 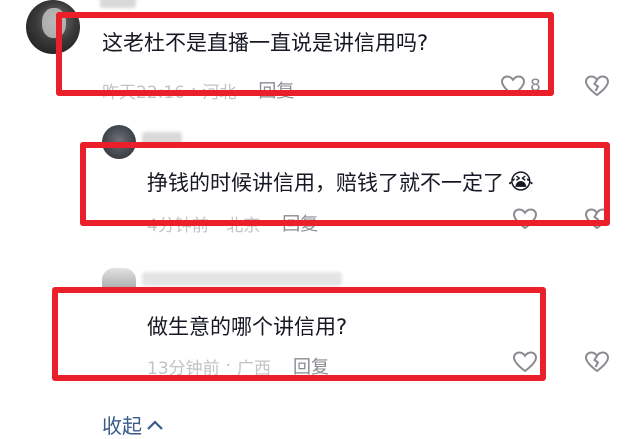 What do you see at coordinates (243, 225) in the screenshot?
I see `comment-location: 北京` at bounding box center [243, 225].